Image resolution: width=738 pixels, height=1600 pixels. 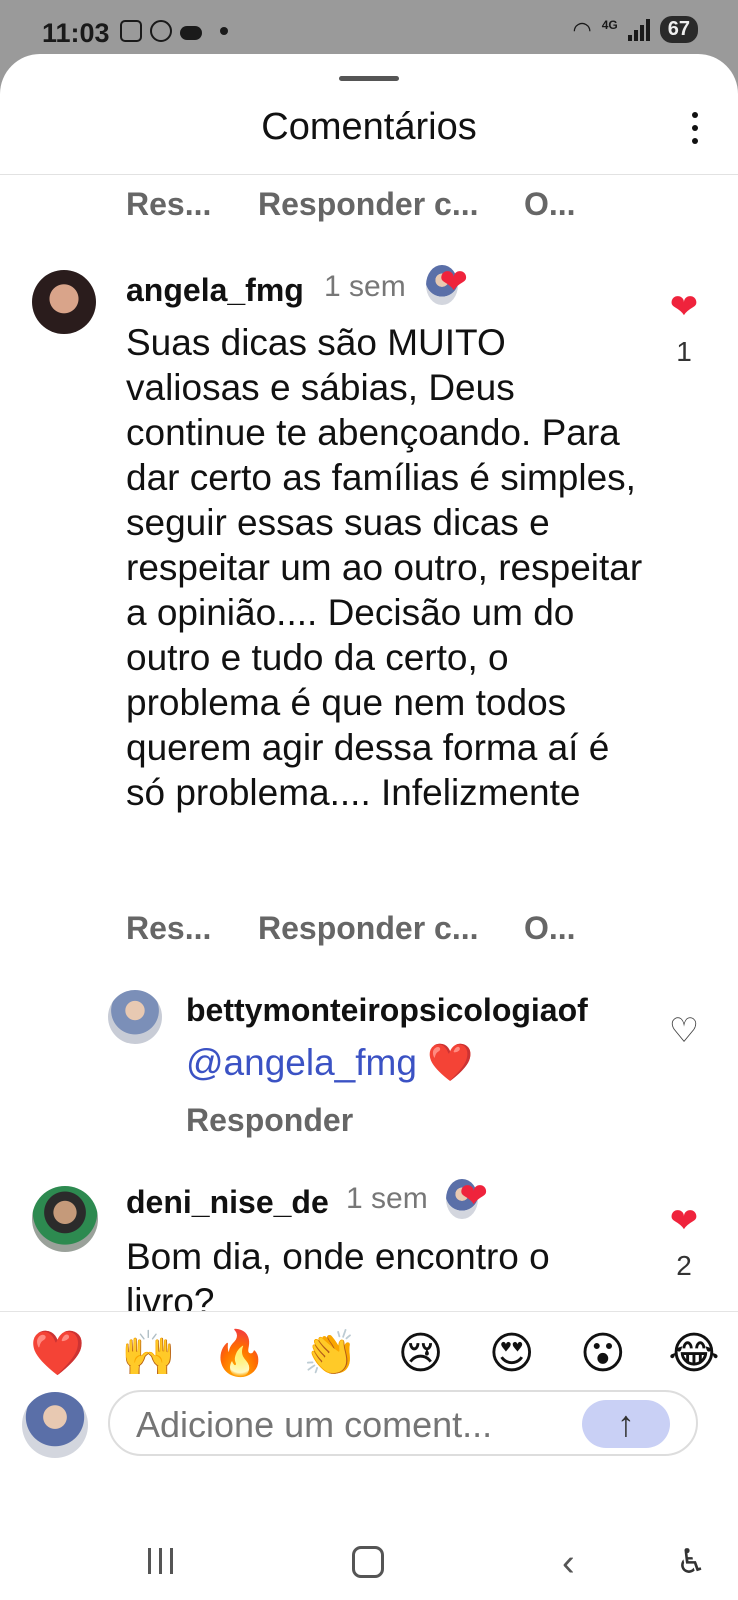 I want to click on arrow-up-icon: ↑, so click(x=626, y=1423).